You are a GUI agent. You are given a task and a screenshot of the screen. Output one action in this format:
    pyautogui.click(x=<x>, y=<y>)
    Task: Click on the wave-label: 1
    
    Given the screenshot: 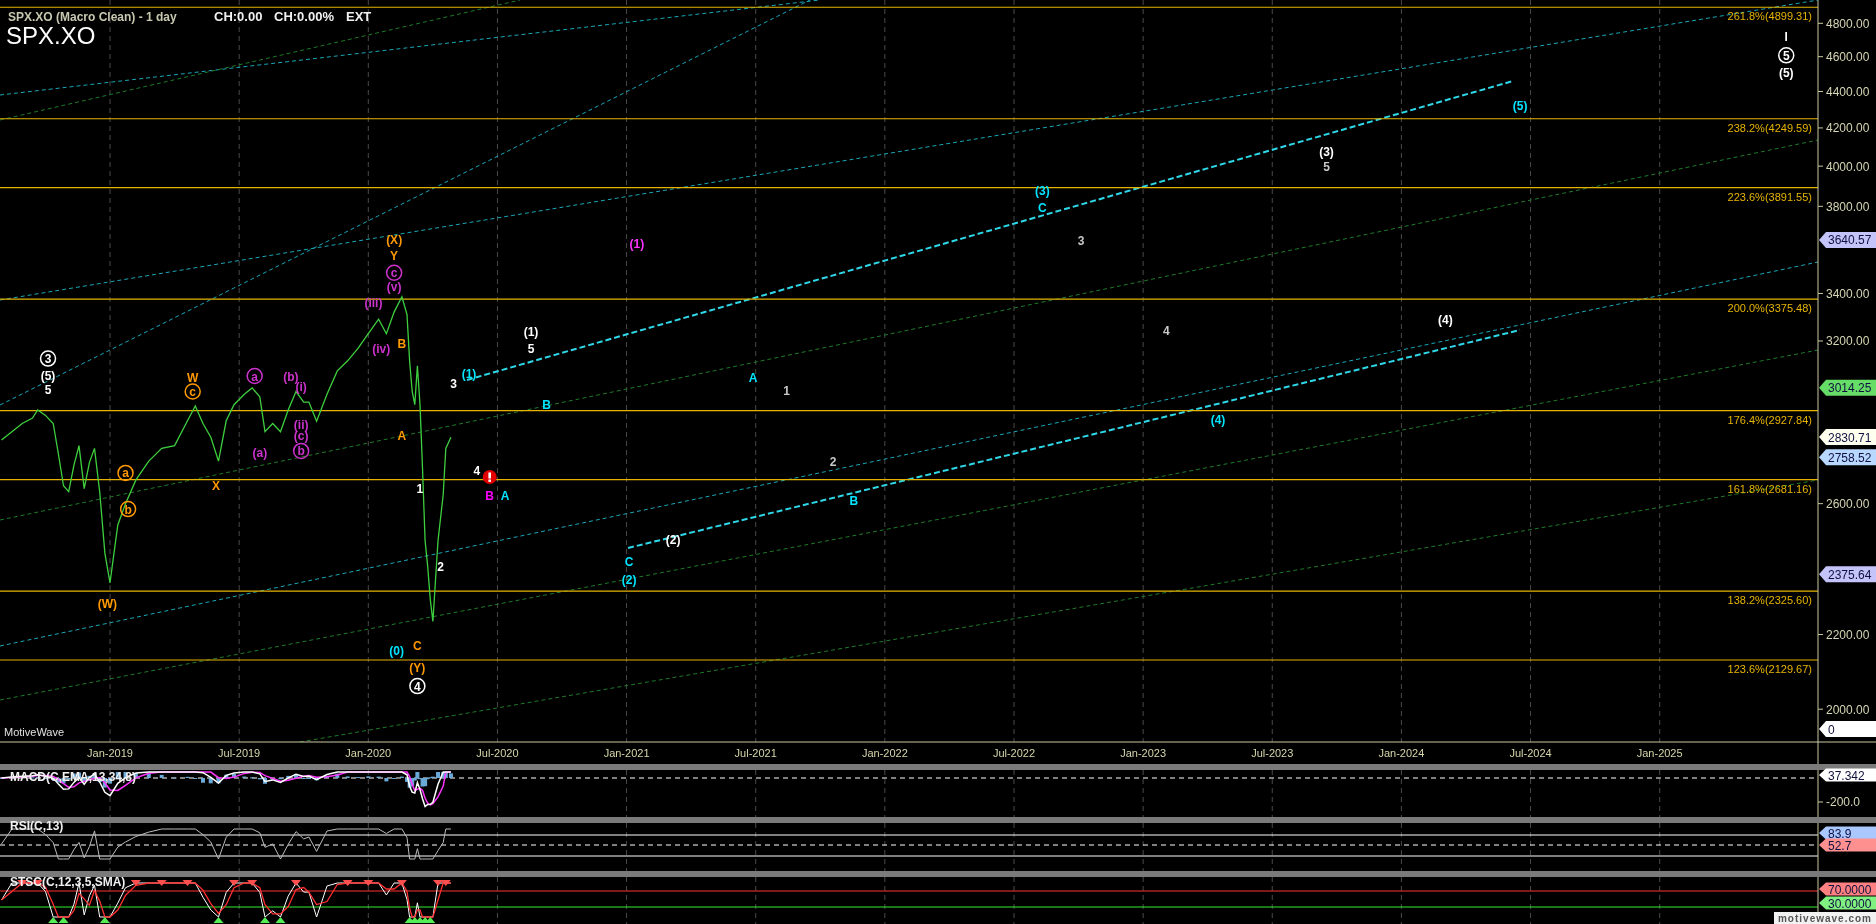 What is the action you would take?
    pyautogui.click(x=787, y=390)
    